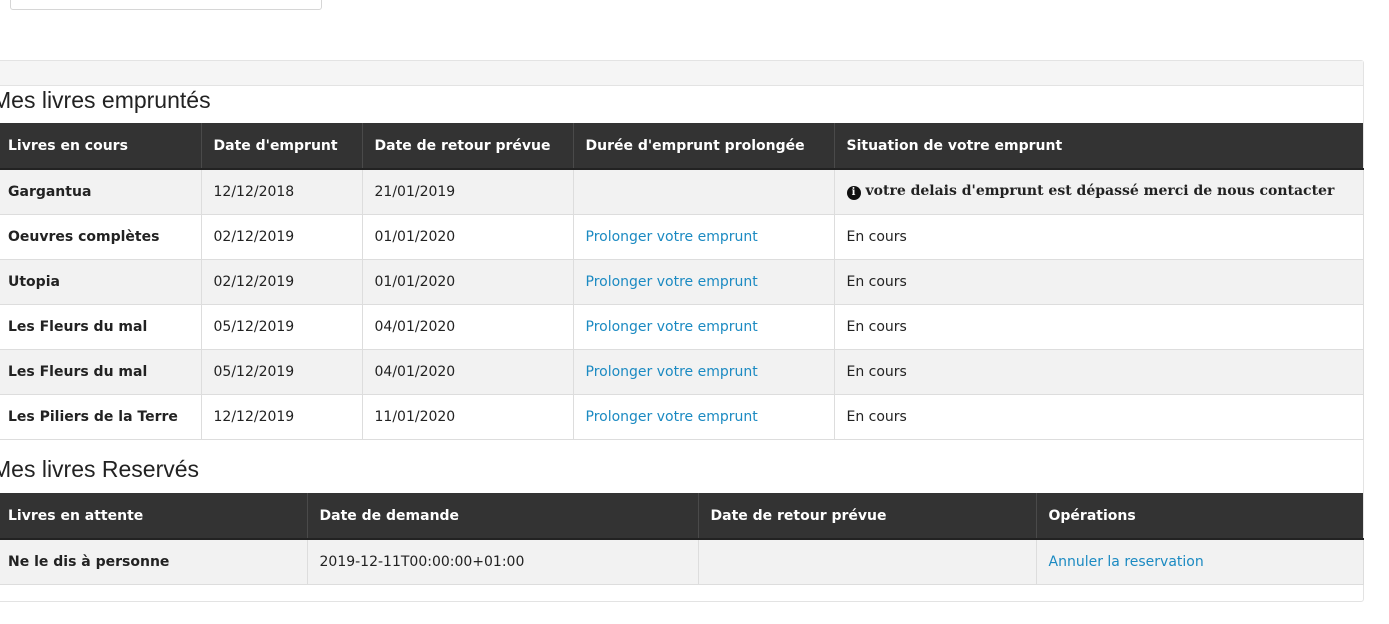  What do you see at coordinates (468, 192) in the screenshot?
I see `return-date: 21/01/2019` at bounding box center [468, 192].